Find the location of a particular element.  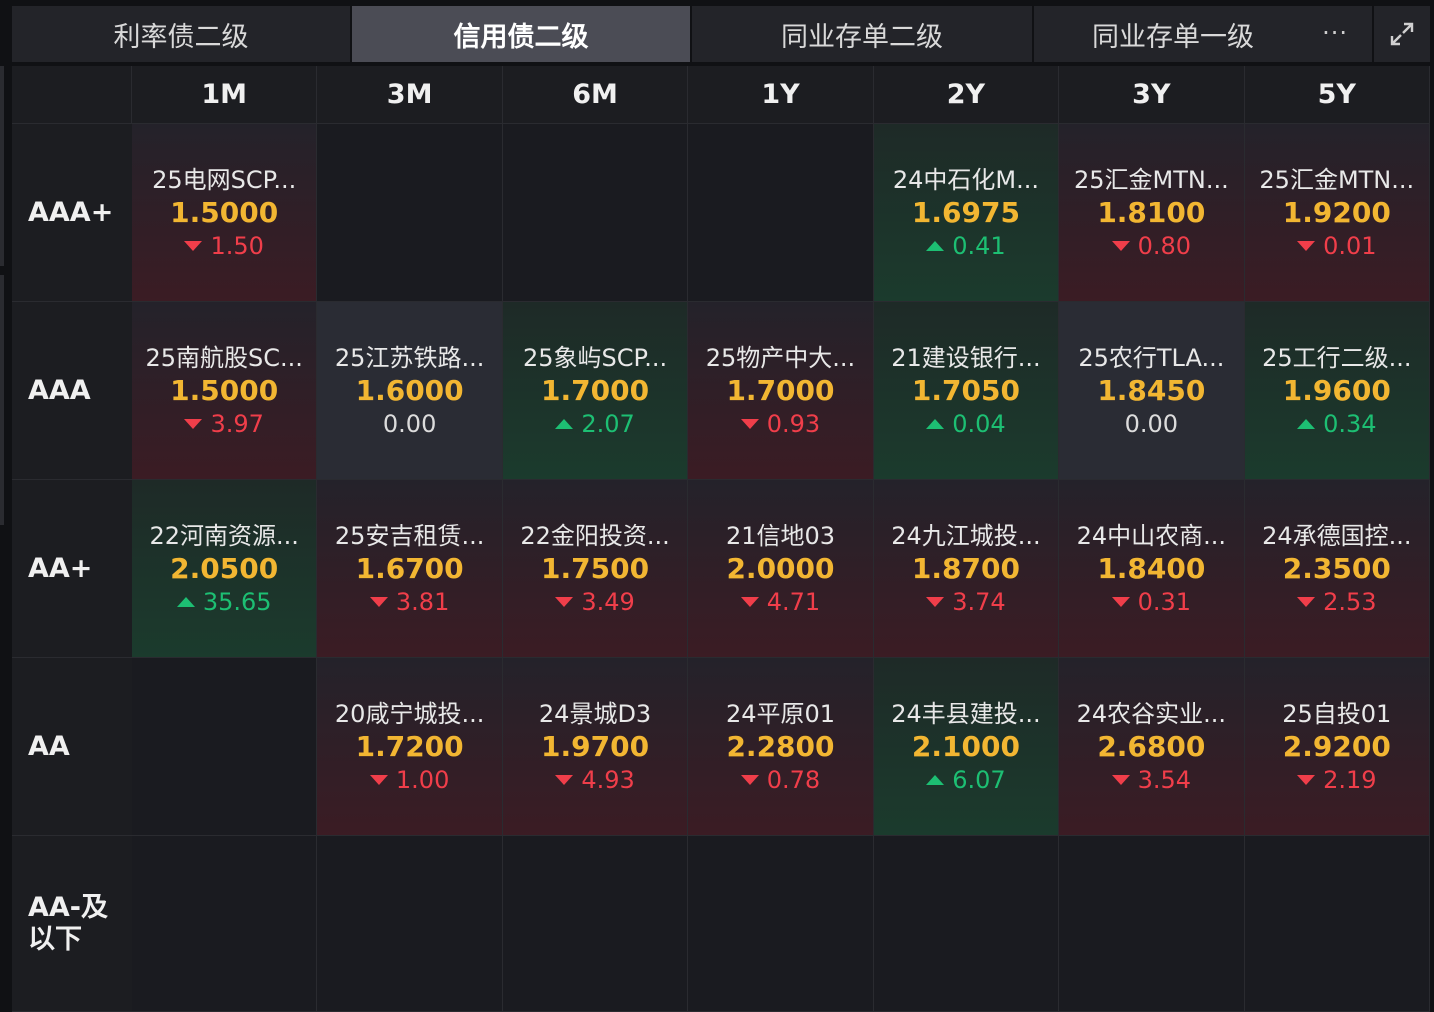

column-header: 3M is located at coordinates (410, 95).